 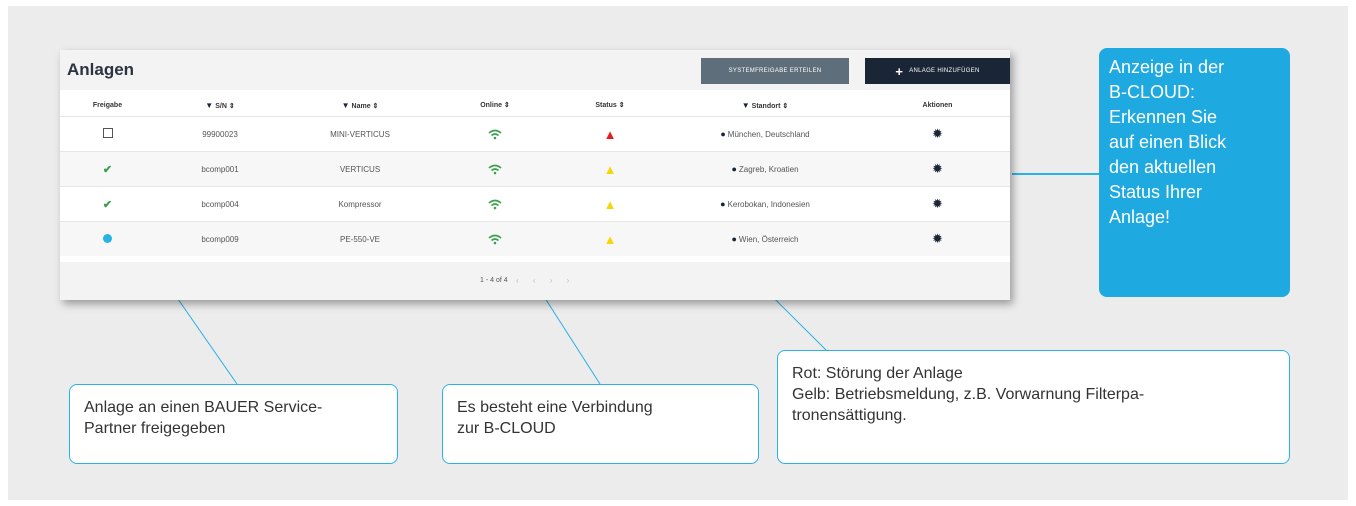 I want to click on column-header-sn-label: S/N ⇕, so click(x=225, y=106).